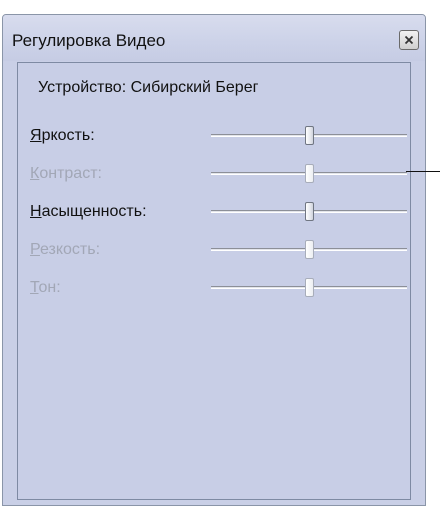 The height and width of the screenshot is (515, 440). I want to click on close-button, so click(409, 40).